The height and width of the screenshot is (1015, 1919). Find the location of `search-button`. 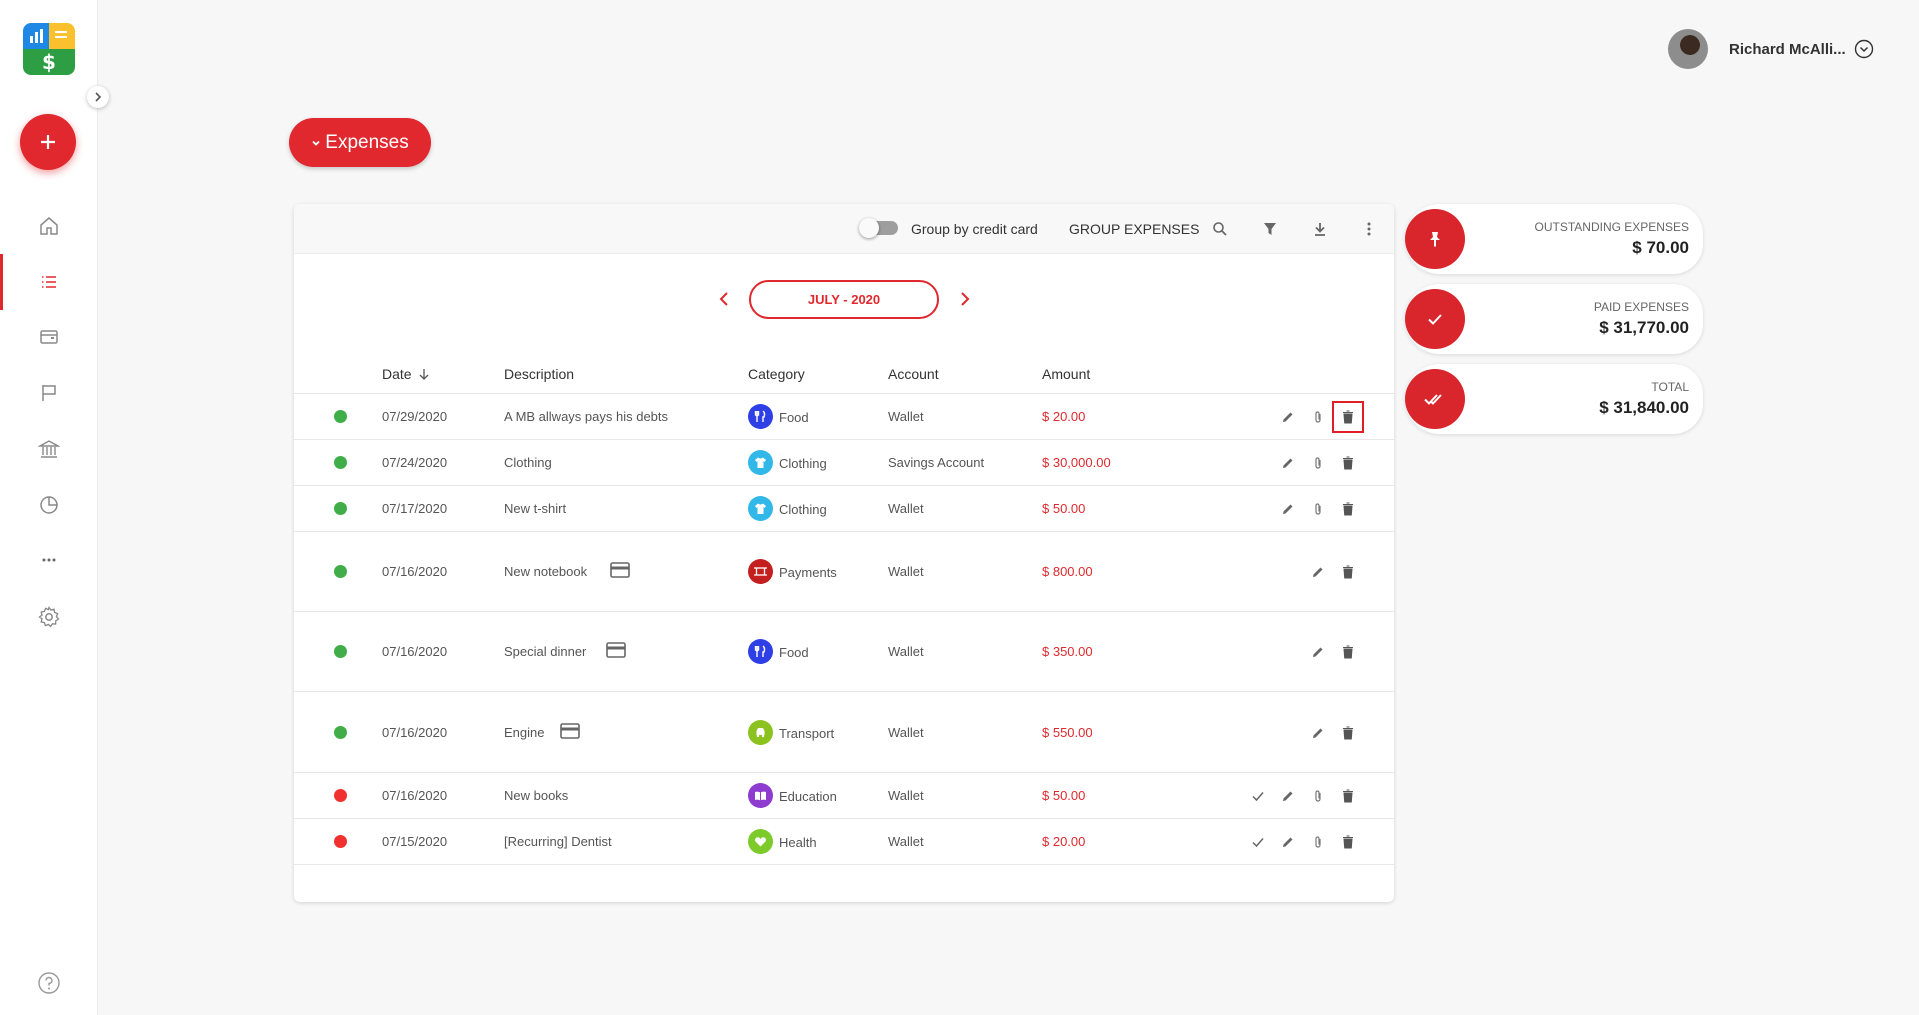

search-button is located at coordinates (1220, 229).